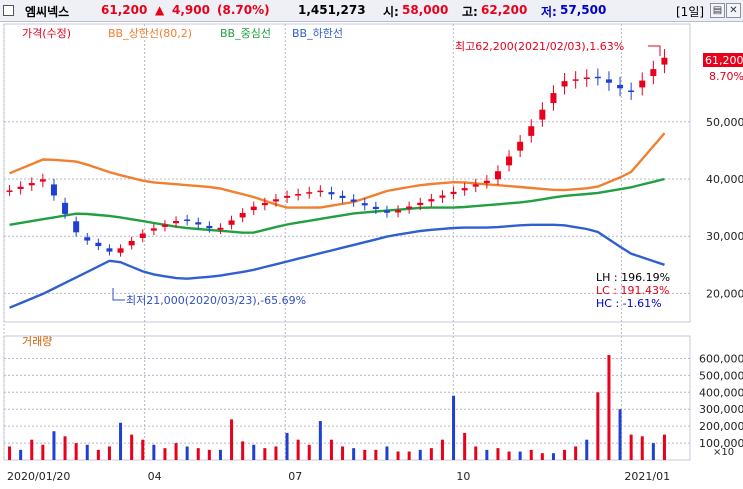 The width and height of the screenshot is (743, 489). What do you see at coordinates (724, 236) in the screenshot?
I see `price-tick-label: 30,000` at bounding box center [724, 236].